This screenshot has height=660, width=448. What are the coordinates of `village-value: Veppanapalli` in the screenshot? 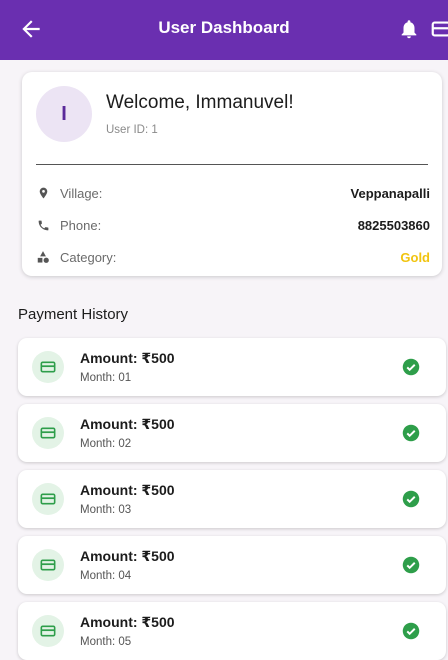 It's located at (390, 193).